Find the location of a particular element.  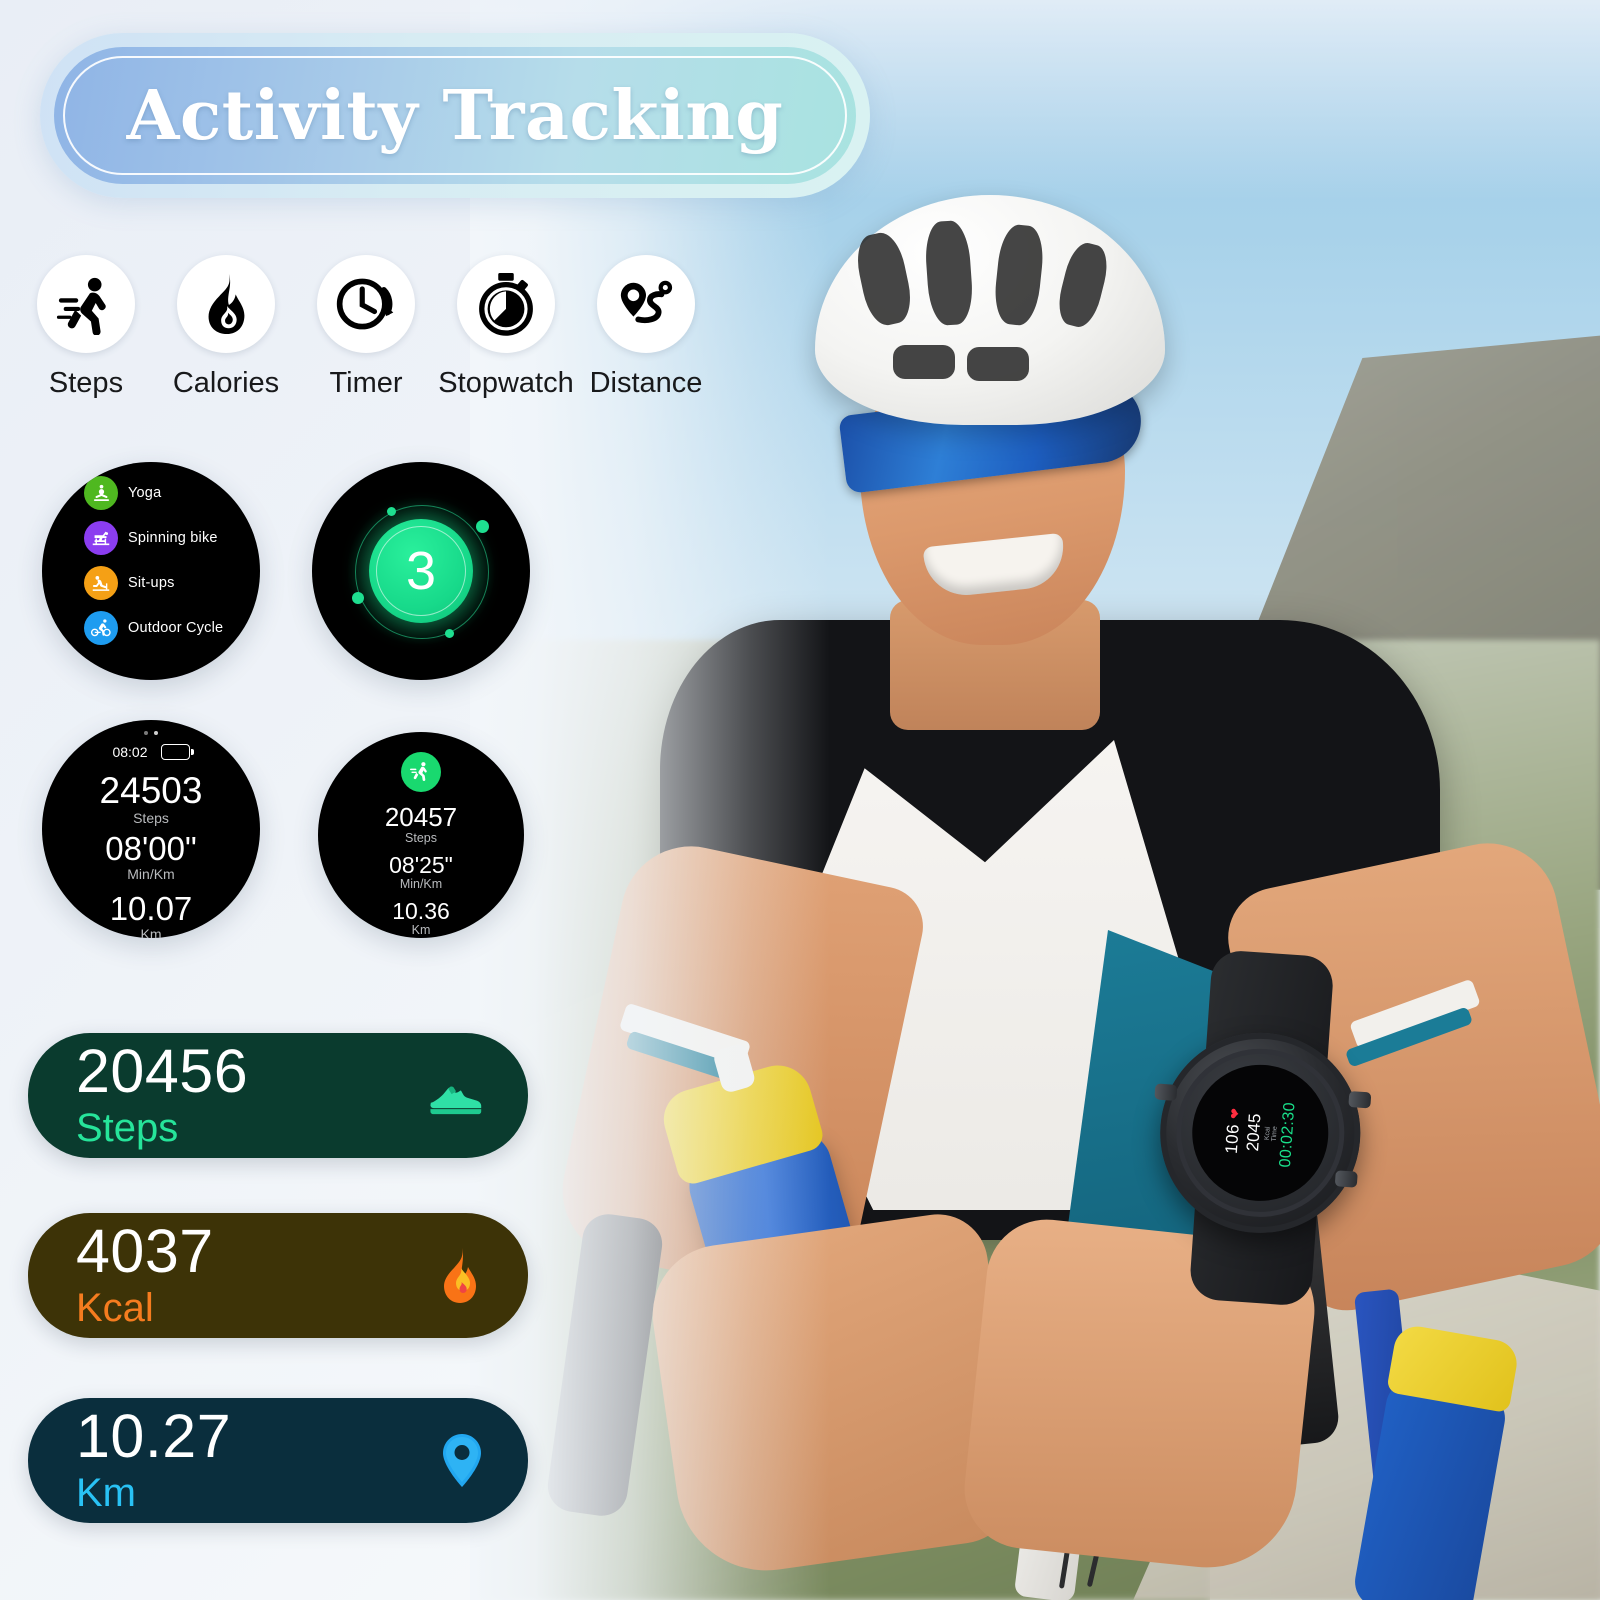

sit-ups-icon is located at coordinates (101, 583).